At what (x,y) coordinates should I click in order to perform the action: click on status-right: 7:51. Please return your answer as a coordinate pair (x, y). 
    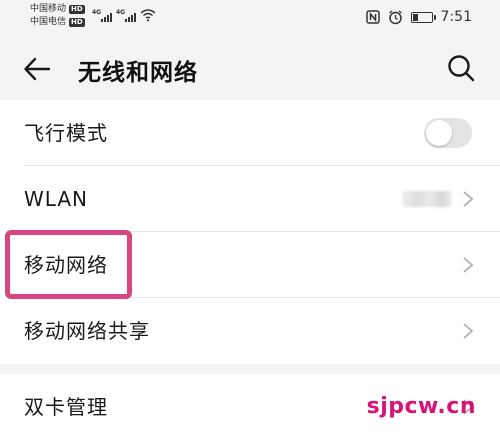
    Looking at the image, I should click on (418, 17).